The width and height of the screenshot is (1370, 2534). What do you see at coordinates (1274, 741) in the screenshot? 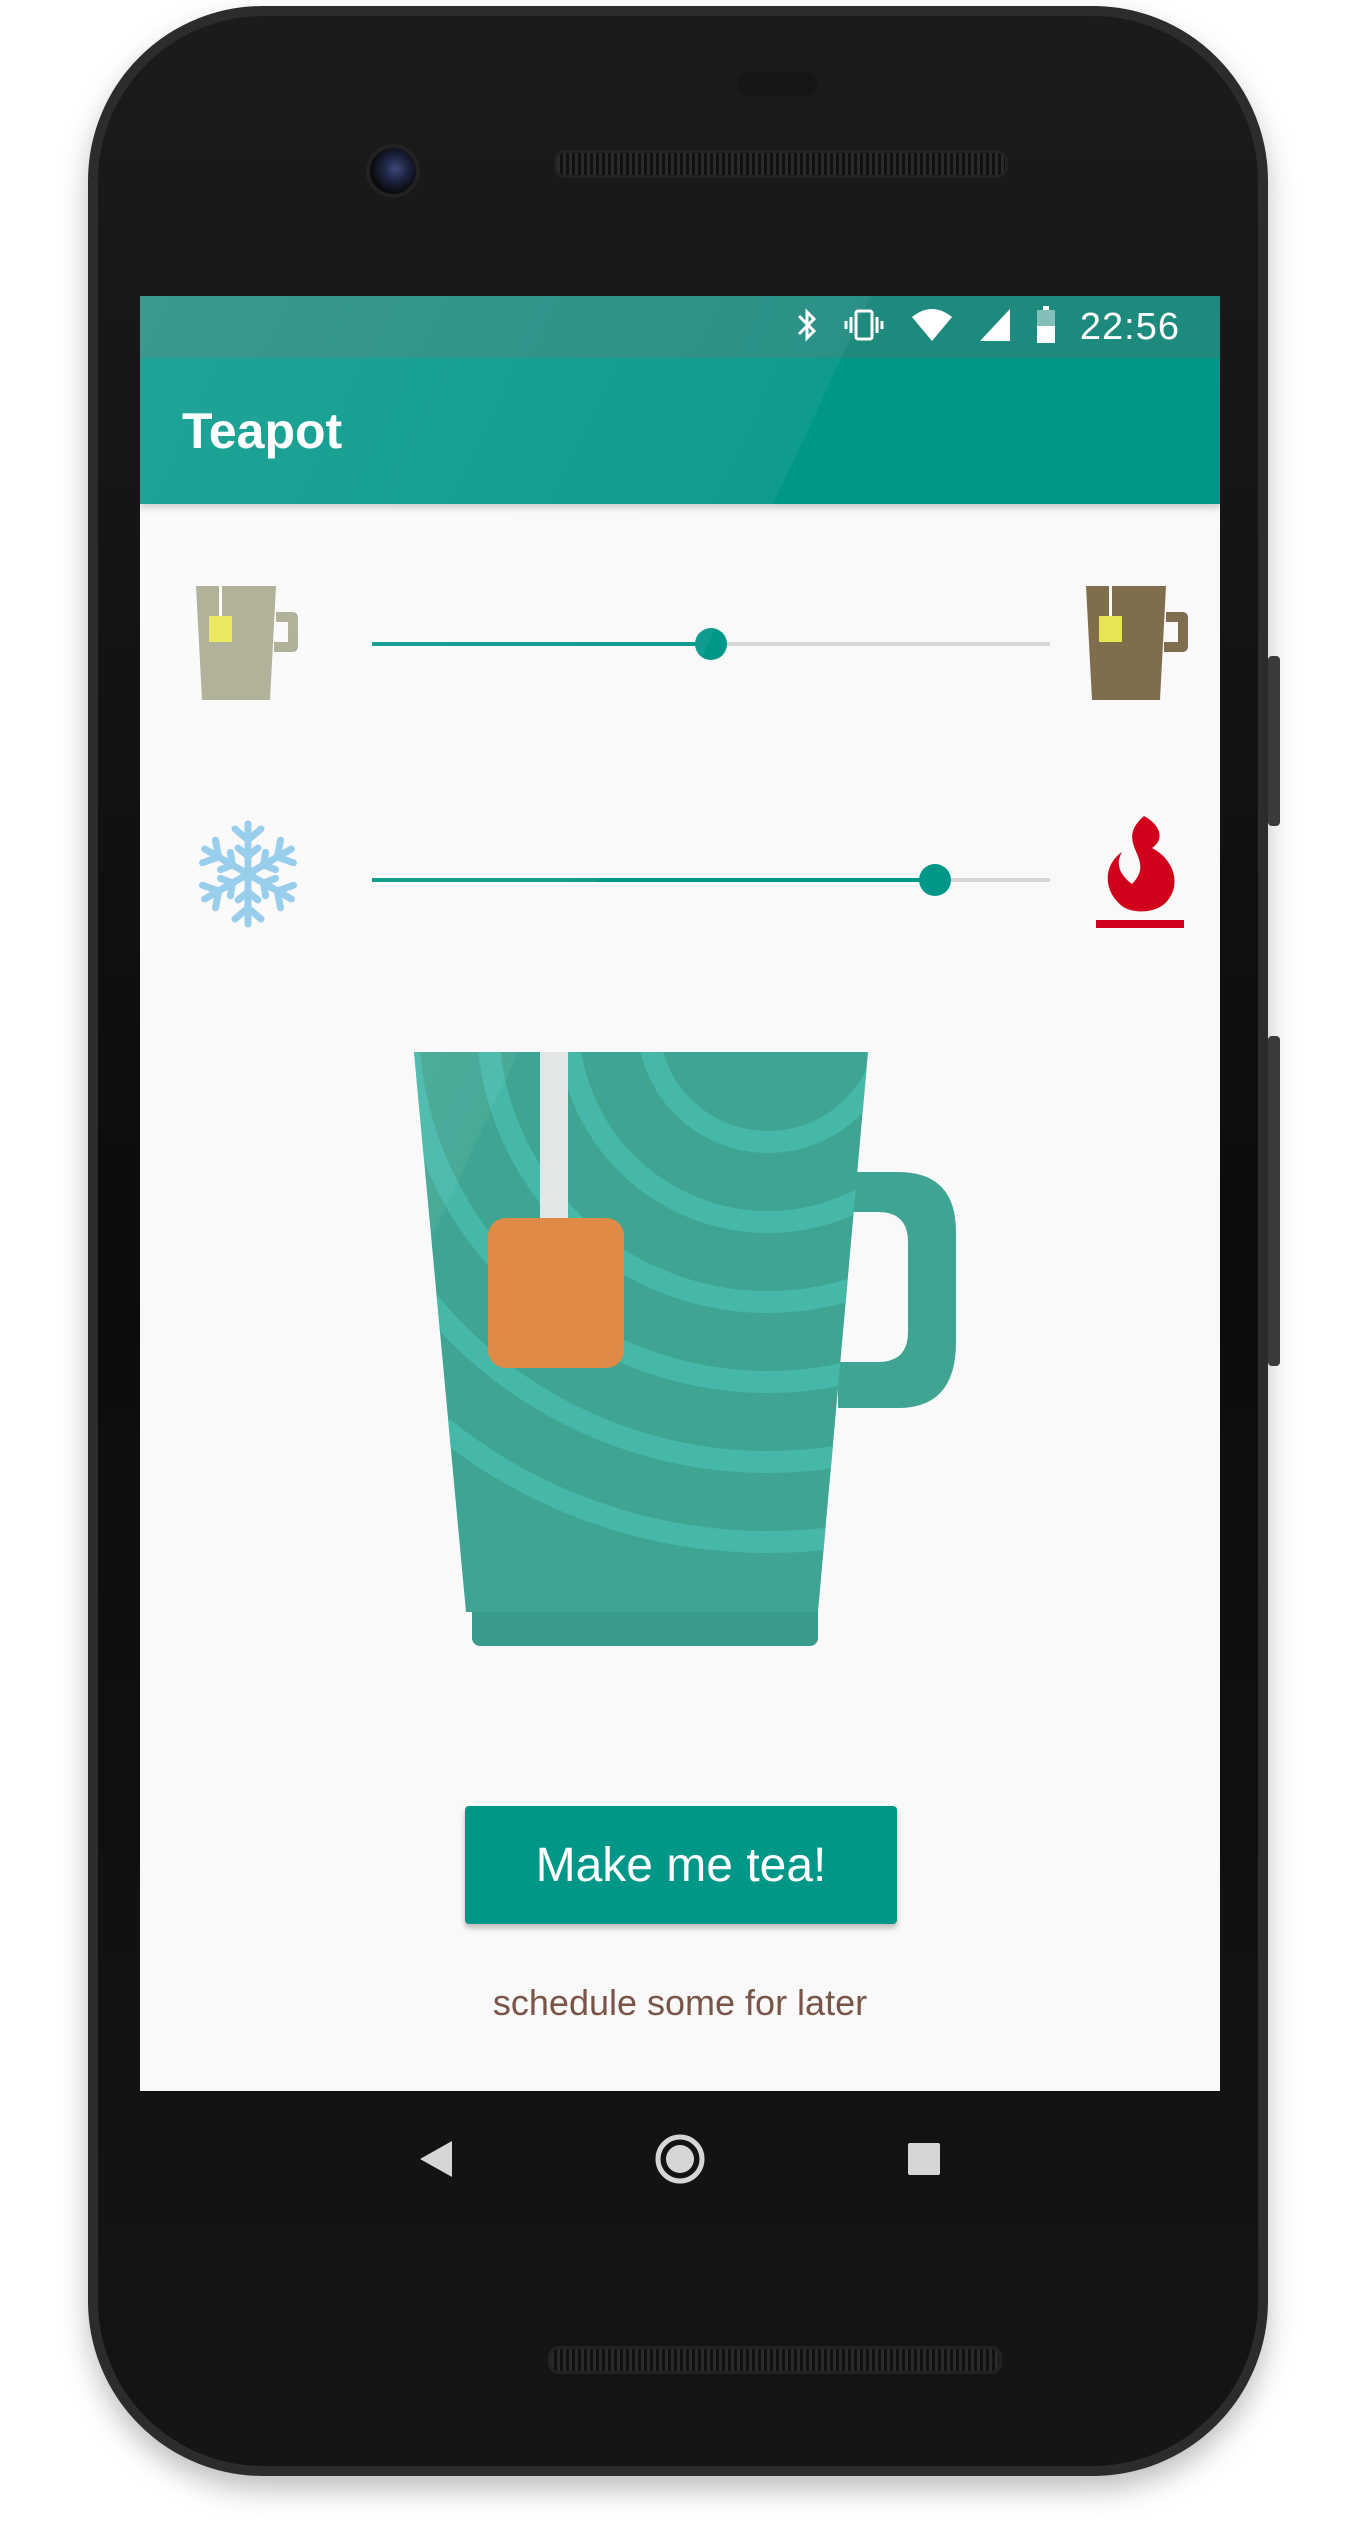
I see `power-button` at bounding box center [1274, 741].